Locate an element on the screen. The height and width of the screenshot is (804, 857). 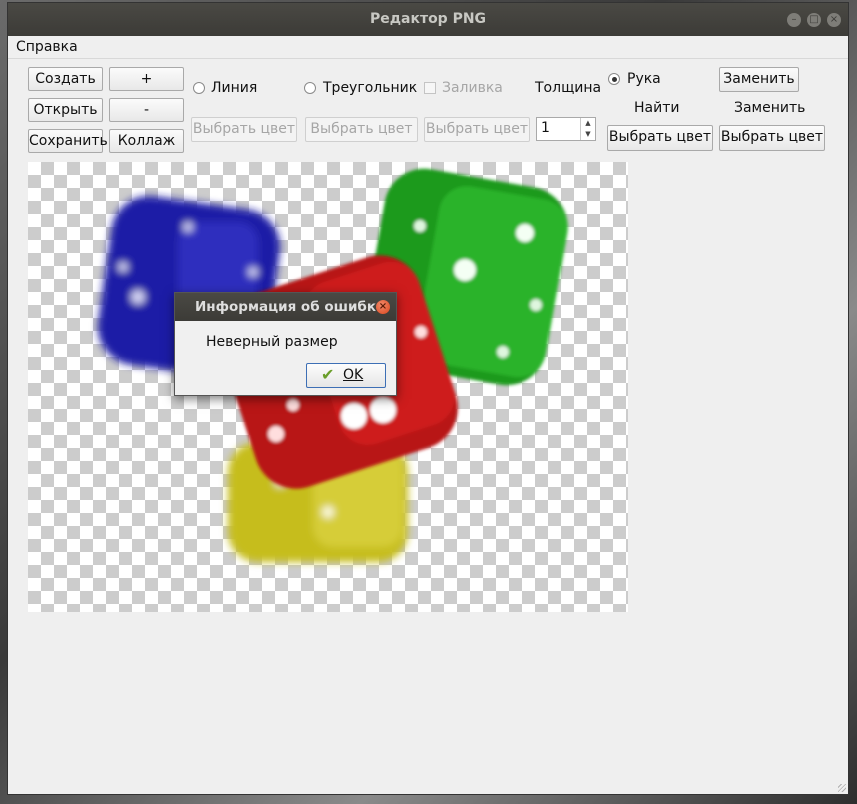
replace-label: Заменить is located at coordinates (770, 108).